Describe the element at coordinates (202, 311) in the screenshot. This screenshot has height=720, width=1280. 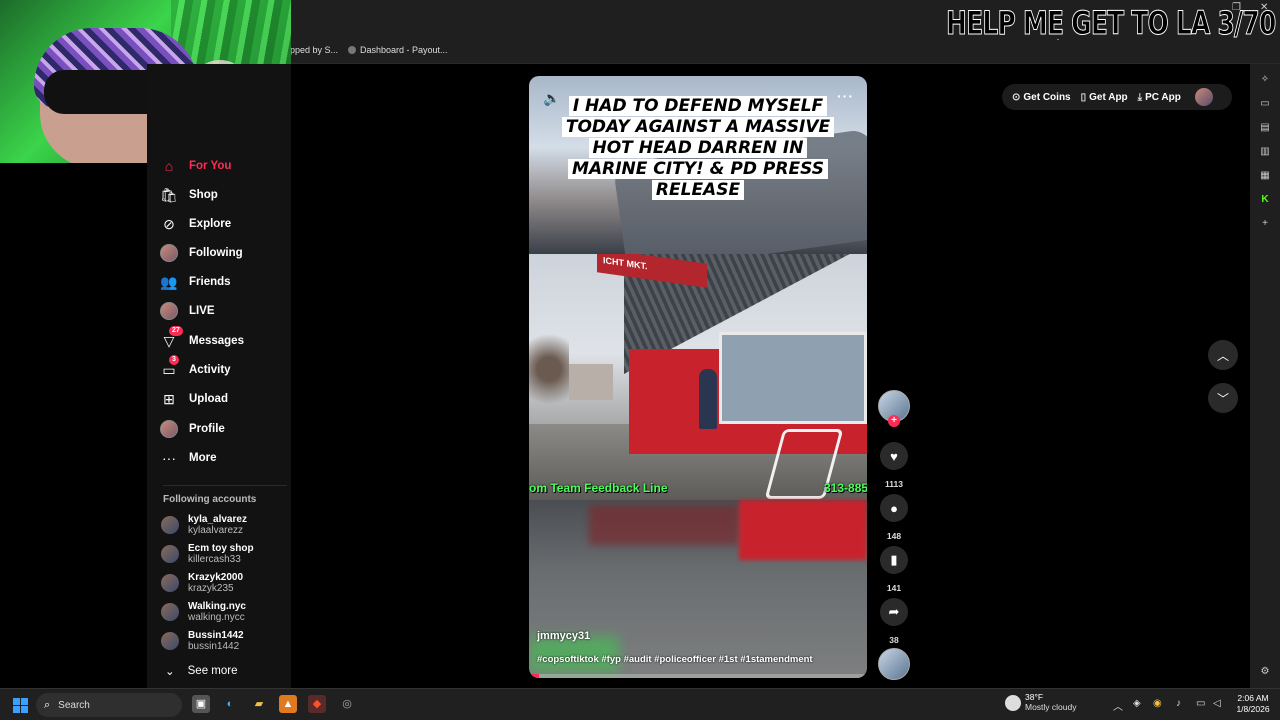
I see `nav-label: LIVE` at that location.